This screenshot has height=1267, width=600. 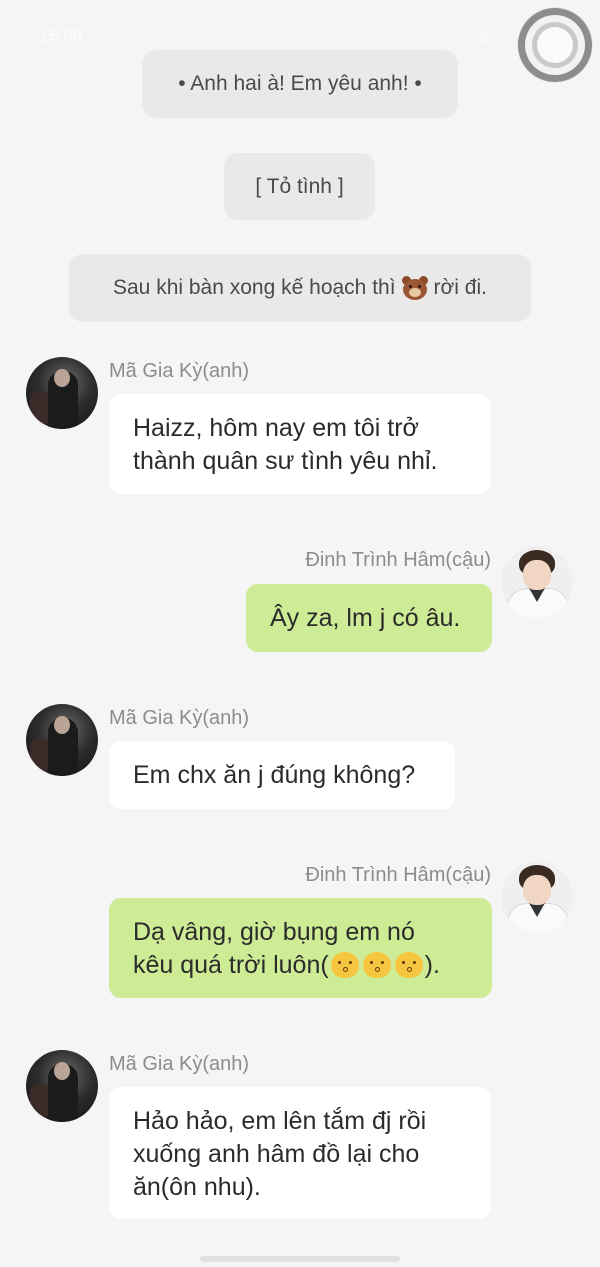 I want to click on system-message-text: Sau khi bàn xong kế hoạch thì, so click(x=254, y=287).